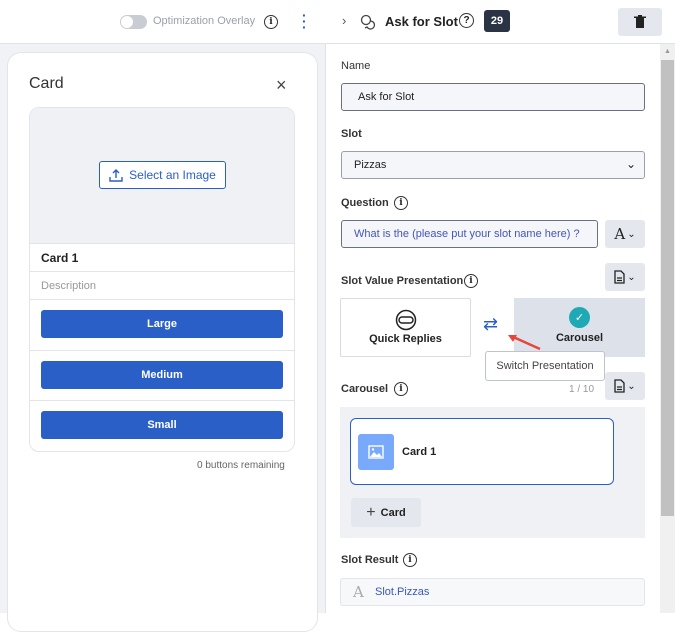 The width and height of the screenshot is (675, 632). I want to click on scrollbar-track: ▲, so click(667, 328).